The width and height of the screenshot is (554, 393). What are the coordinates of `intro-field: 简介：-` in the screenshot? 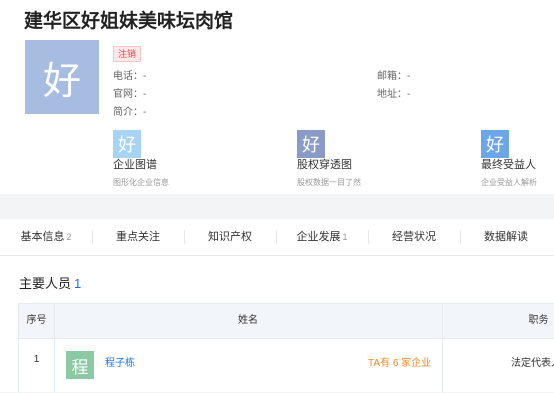 It's located at (129, 110).